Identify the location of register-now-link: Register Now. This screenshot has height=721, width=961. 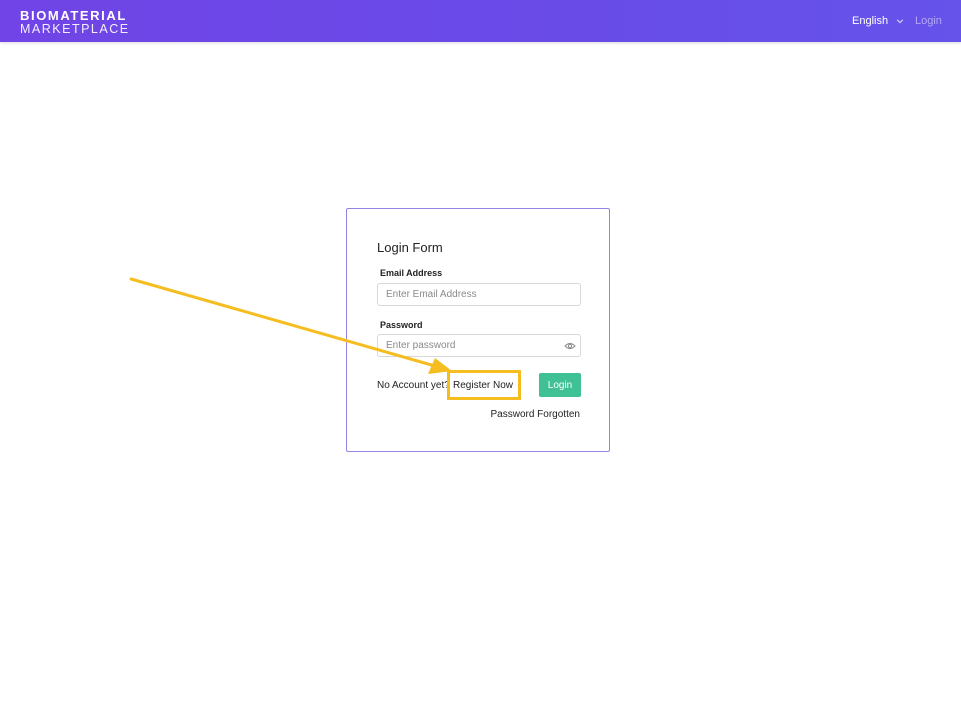
(483, 385).